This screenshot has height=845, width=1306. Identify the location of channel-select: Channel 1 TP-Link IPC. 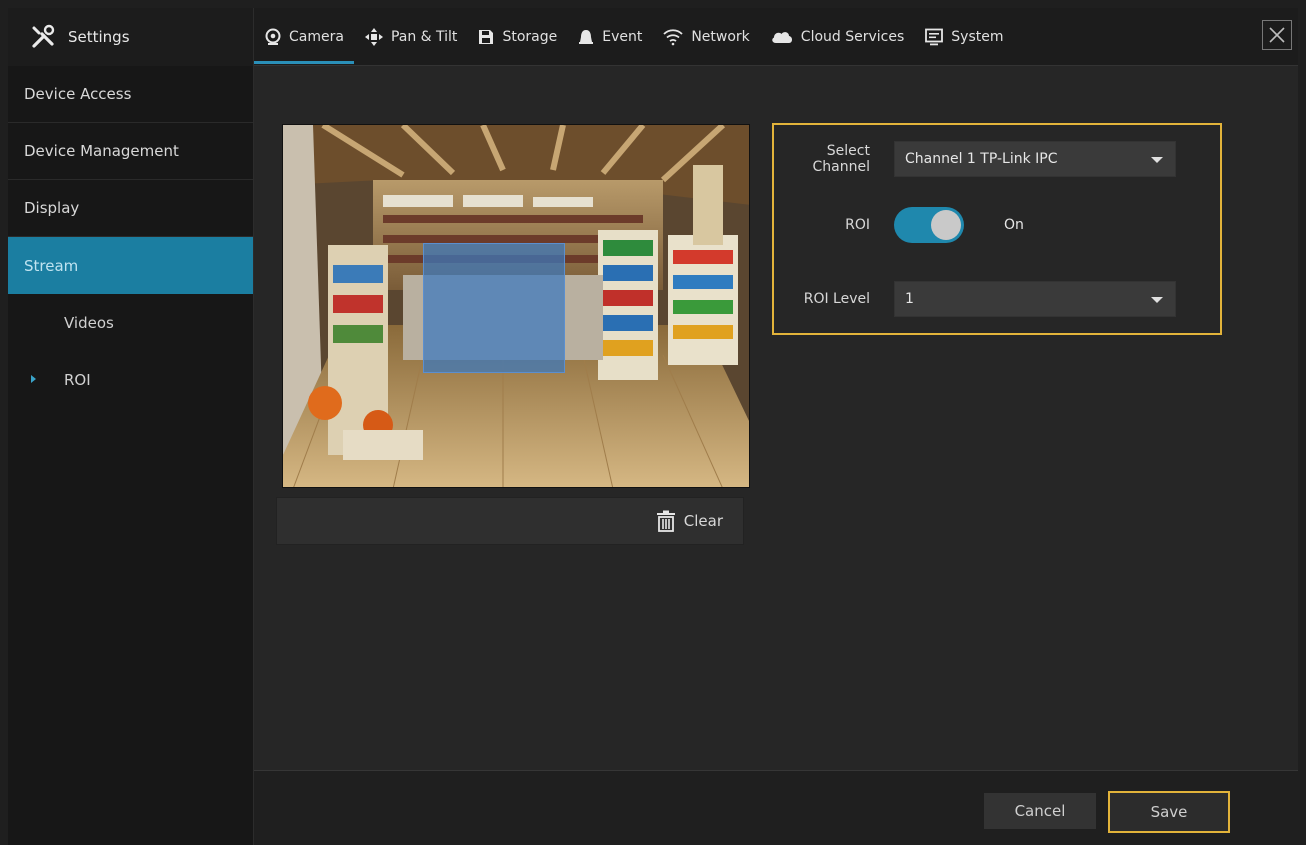
(1035, 159).